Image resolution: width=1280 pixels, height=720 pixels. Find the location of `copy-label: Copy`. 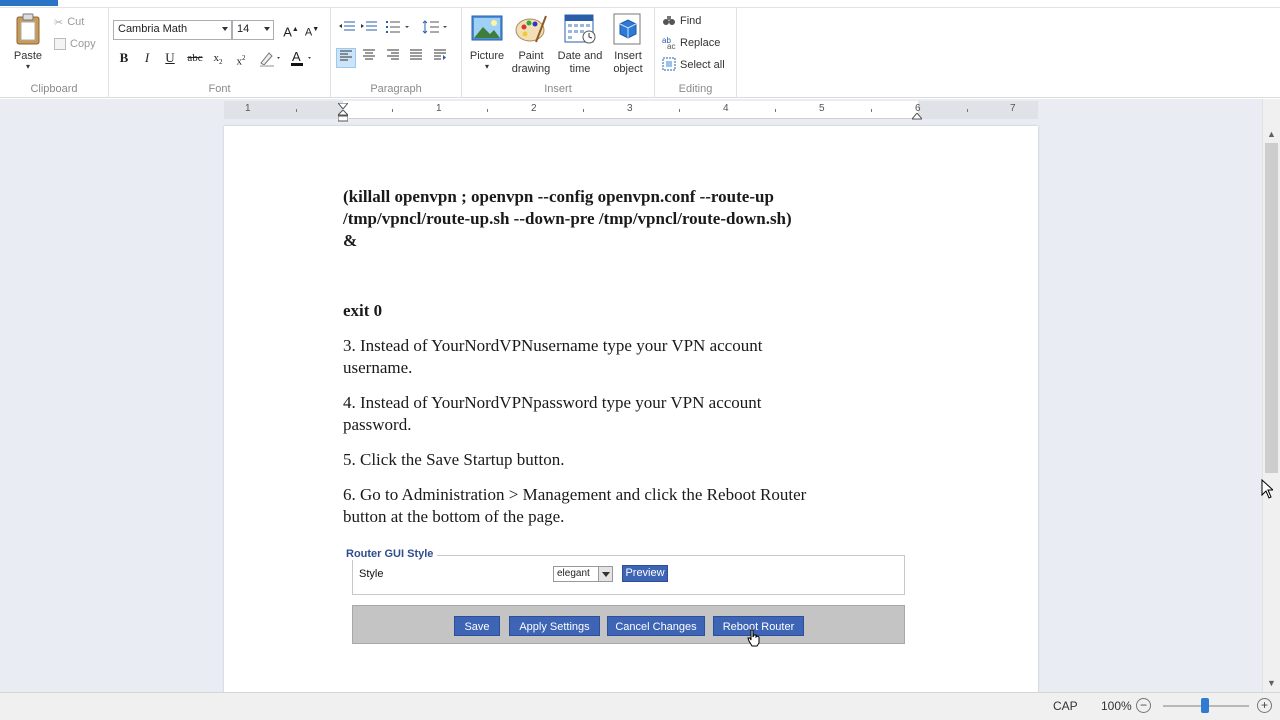

copy-label: Copy is located at coordinates (83, 44).